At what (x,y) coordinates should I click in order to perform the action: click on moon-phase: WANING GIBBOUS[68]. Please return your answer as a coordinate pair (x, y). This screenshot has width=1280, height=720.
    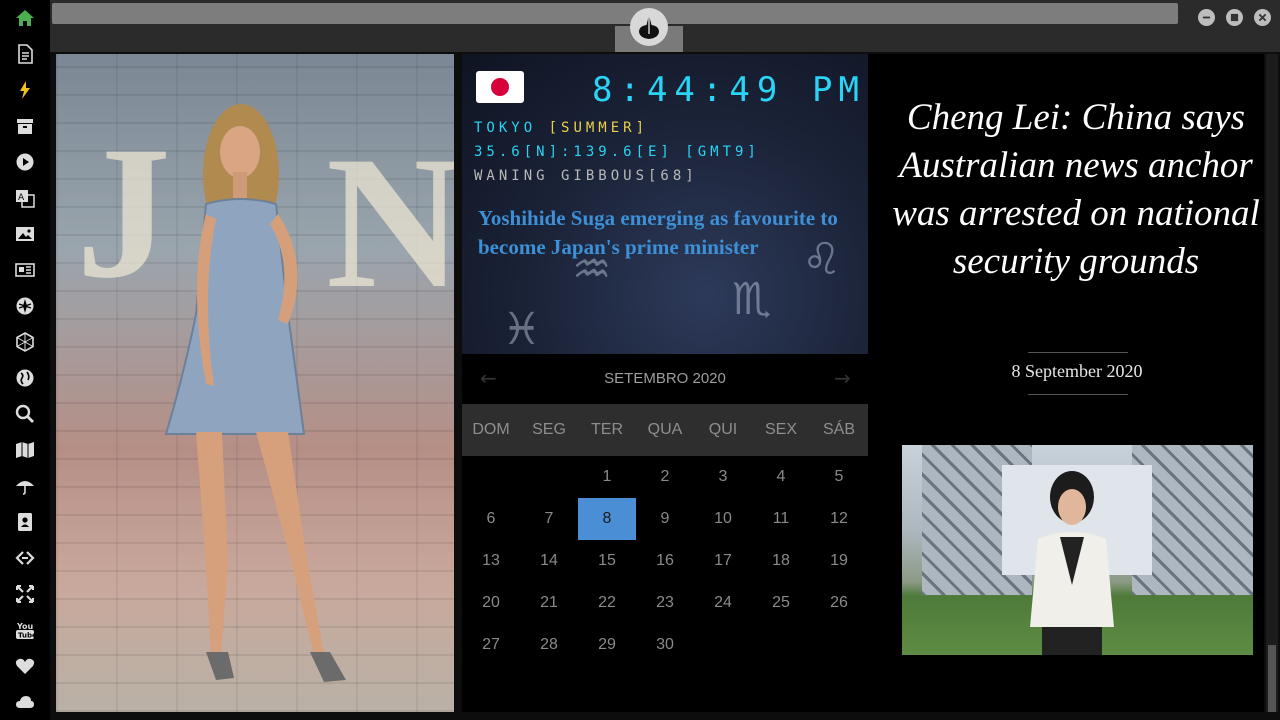
    Looking at the image, I should click on (586, 176).